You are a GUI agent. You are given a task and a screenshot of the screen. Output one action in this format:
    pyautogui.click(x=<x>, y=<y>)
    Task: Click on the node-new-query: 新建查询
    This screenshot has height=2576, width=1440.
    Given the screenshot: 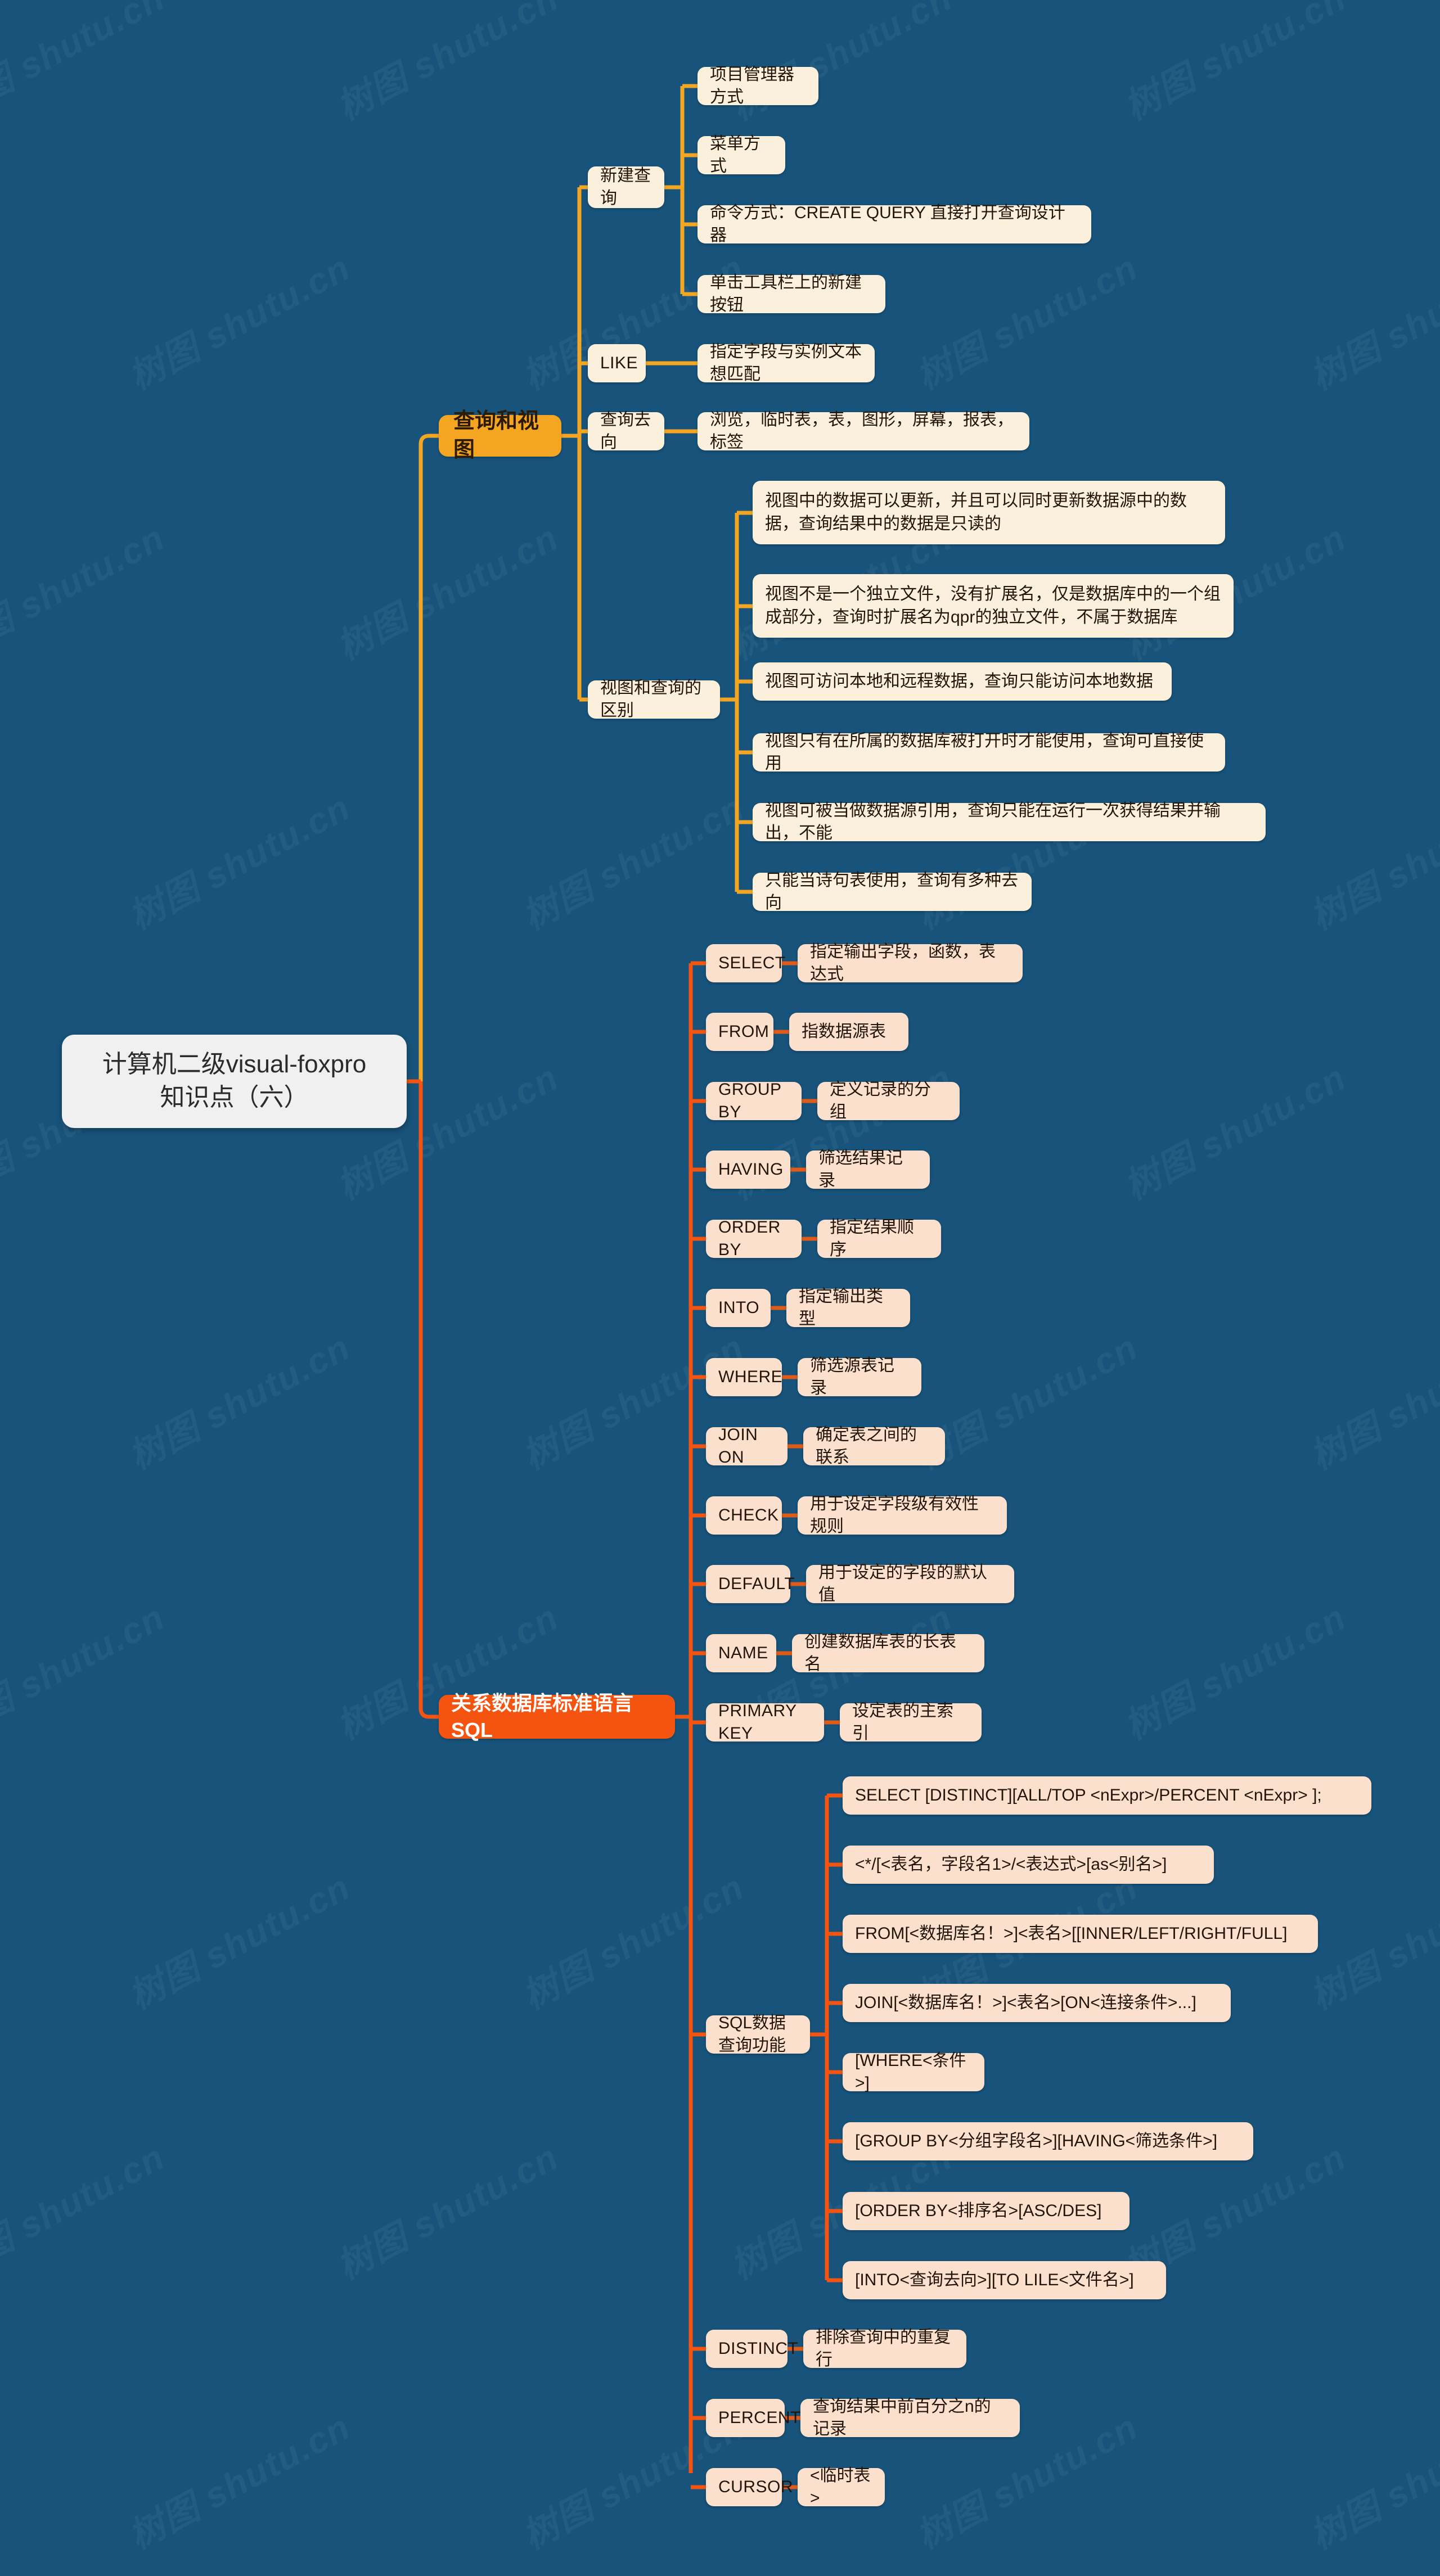 What is the action you would take?
    pyautogui.click(x=626, y=187)
    